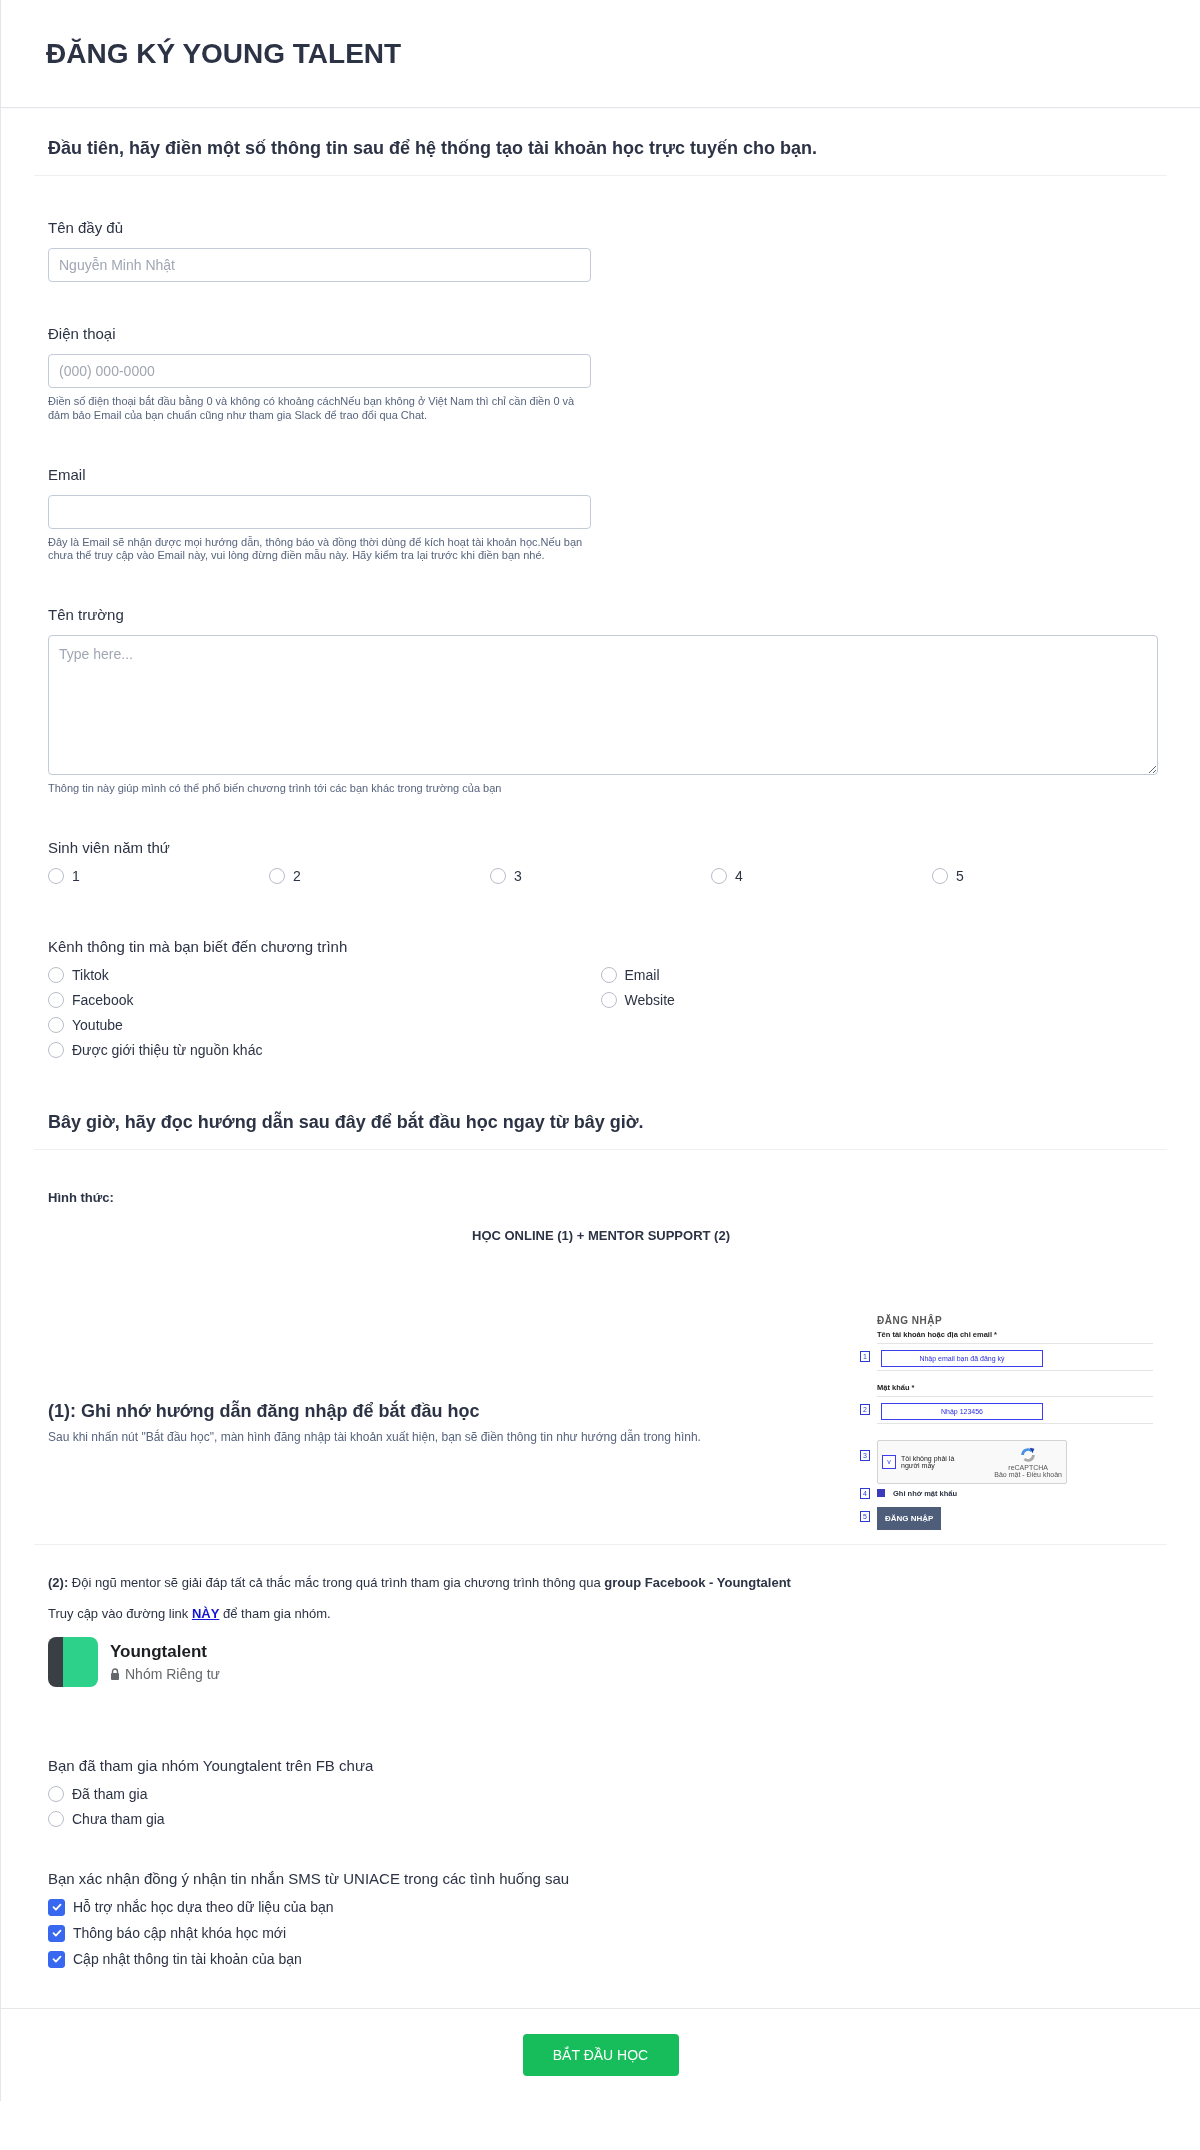 The width and height of the screenshot is (1200, 2150). What do you see at coordinates (374, 1436) in the screenshot?
I see `guide-description: Sau khi nhấn nút "Bắt đầu học", màn hình đăng nhập tài khoản xuất hiện, bạn sẽ điền thông tin như hướng dẫn trong hình.` at bounding box center [374, 1436].